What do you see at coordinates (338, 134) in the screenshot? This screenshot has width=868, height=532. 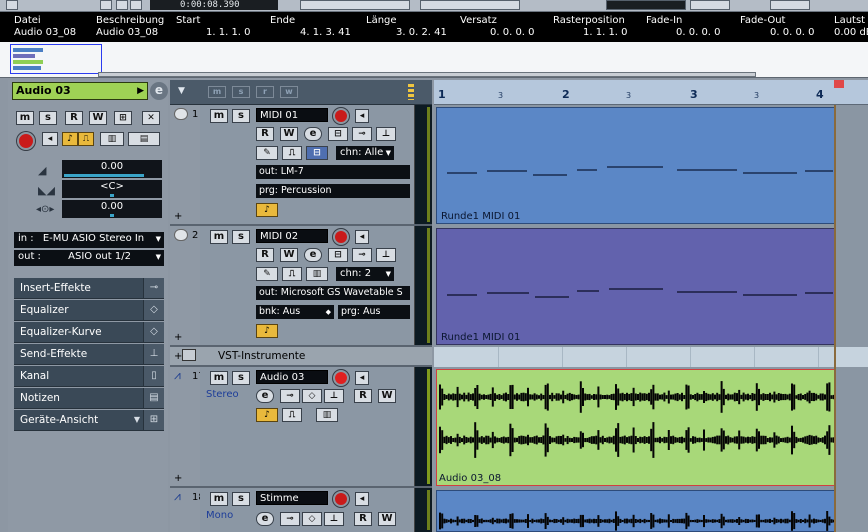 I see `insert-icon: ⊟` at bounding box center [338, 134].